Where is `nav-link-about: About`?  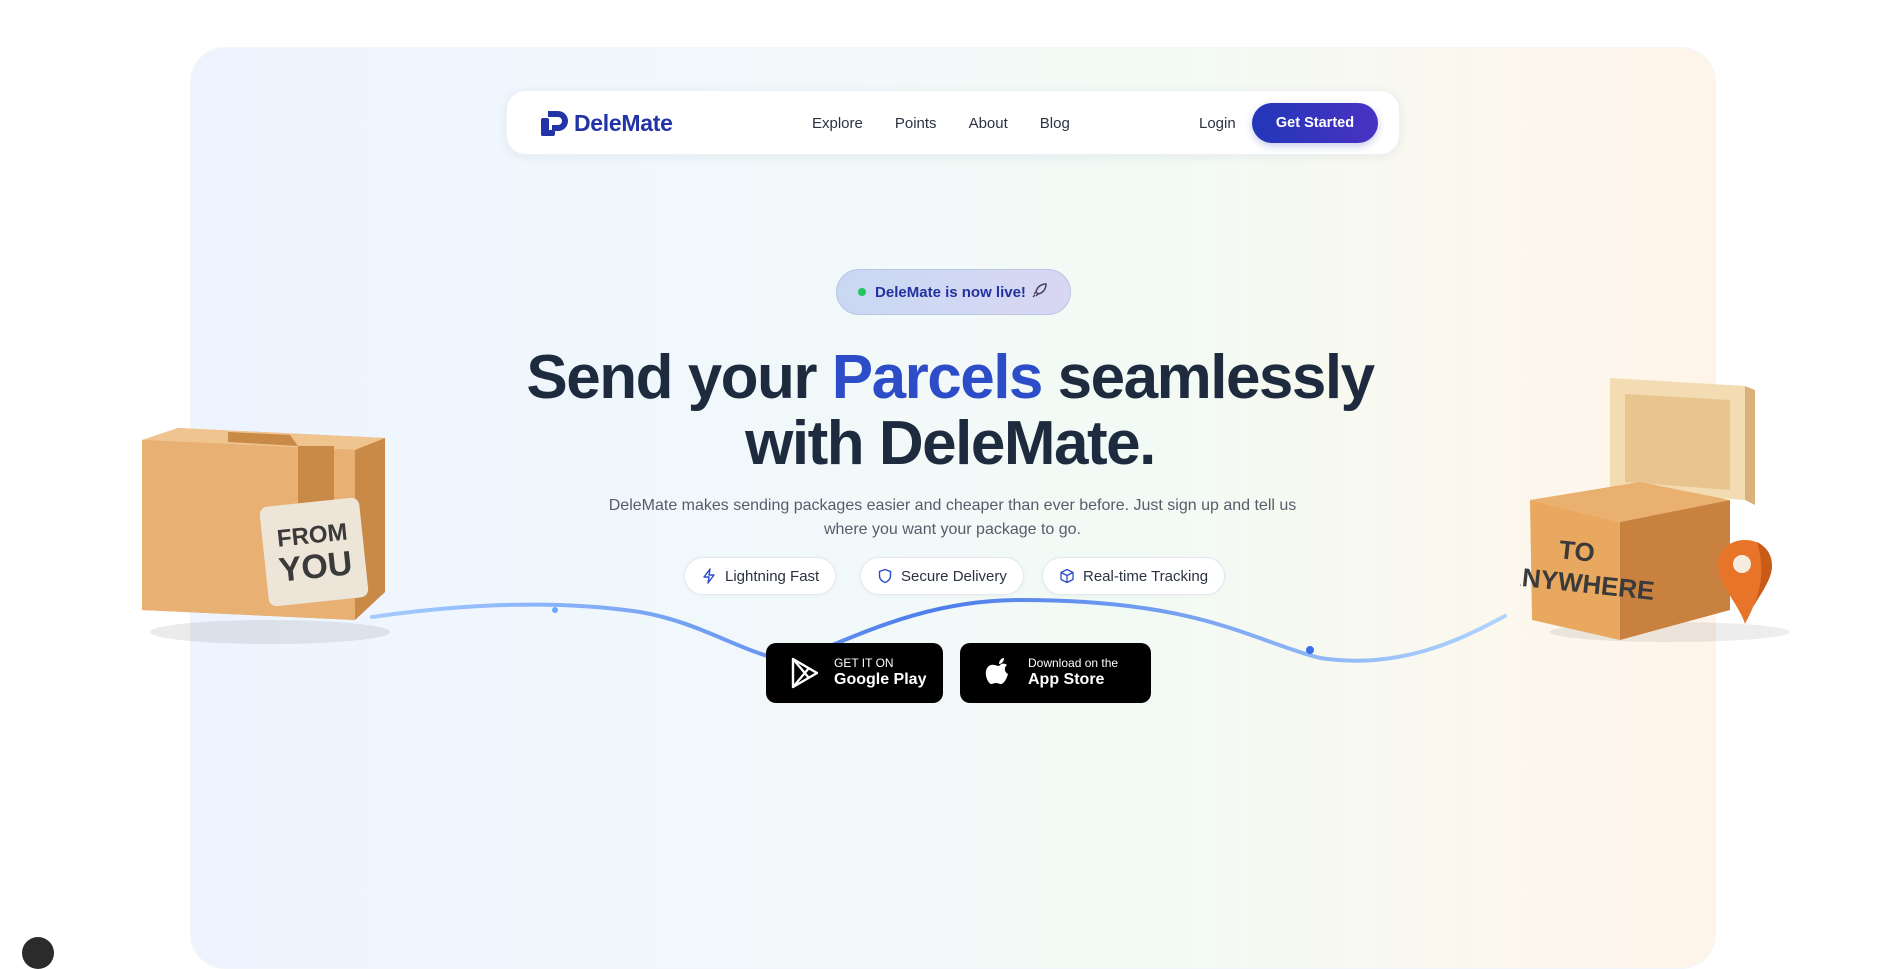 nav-link-about: About is located at coordinates (988, 123).